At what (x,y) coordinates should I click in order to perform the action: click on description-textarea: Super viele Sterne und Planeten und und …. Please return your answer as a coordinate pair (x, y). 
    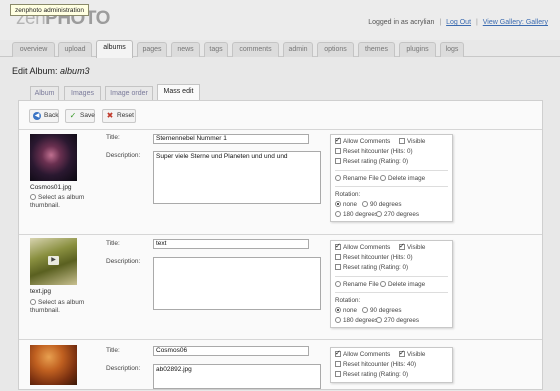
    Looking at the image, I should click on (237, 177).